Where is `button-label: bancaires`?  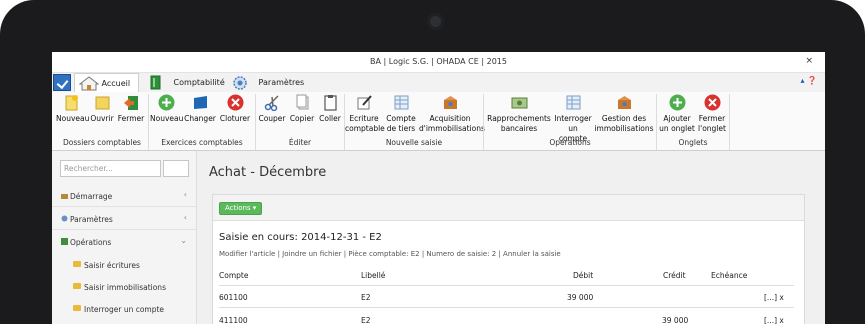 button-label: bancaires is located at coordinates (519, 128).